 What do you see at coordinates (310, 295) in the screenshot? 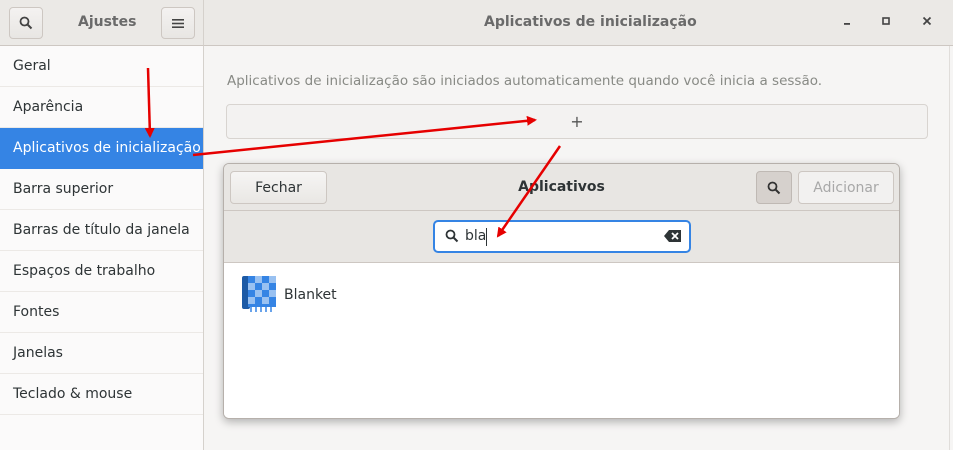
I see `app-name: Blanket` at bounding box center [310, 295].